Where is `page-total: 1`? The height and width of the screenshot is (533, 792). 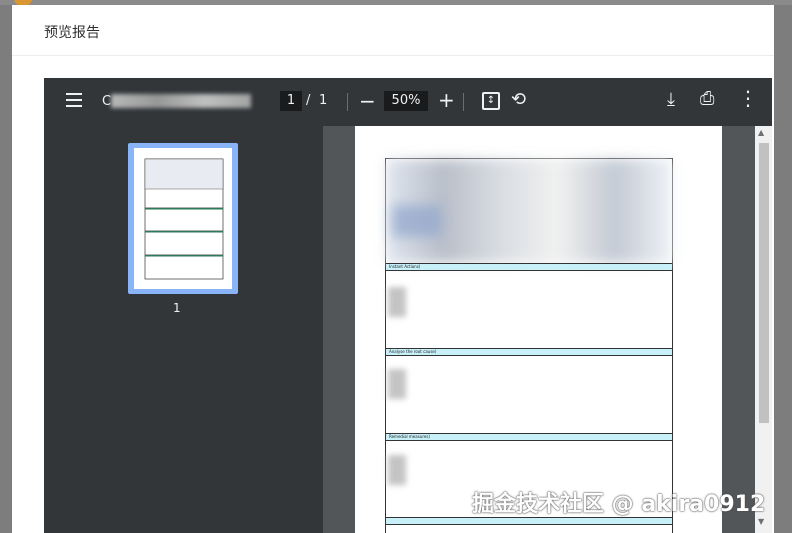 page-total: 1 is located at coordinates (323, 100).